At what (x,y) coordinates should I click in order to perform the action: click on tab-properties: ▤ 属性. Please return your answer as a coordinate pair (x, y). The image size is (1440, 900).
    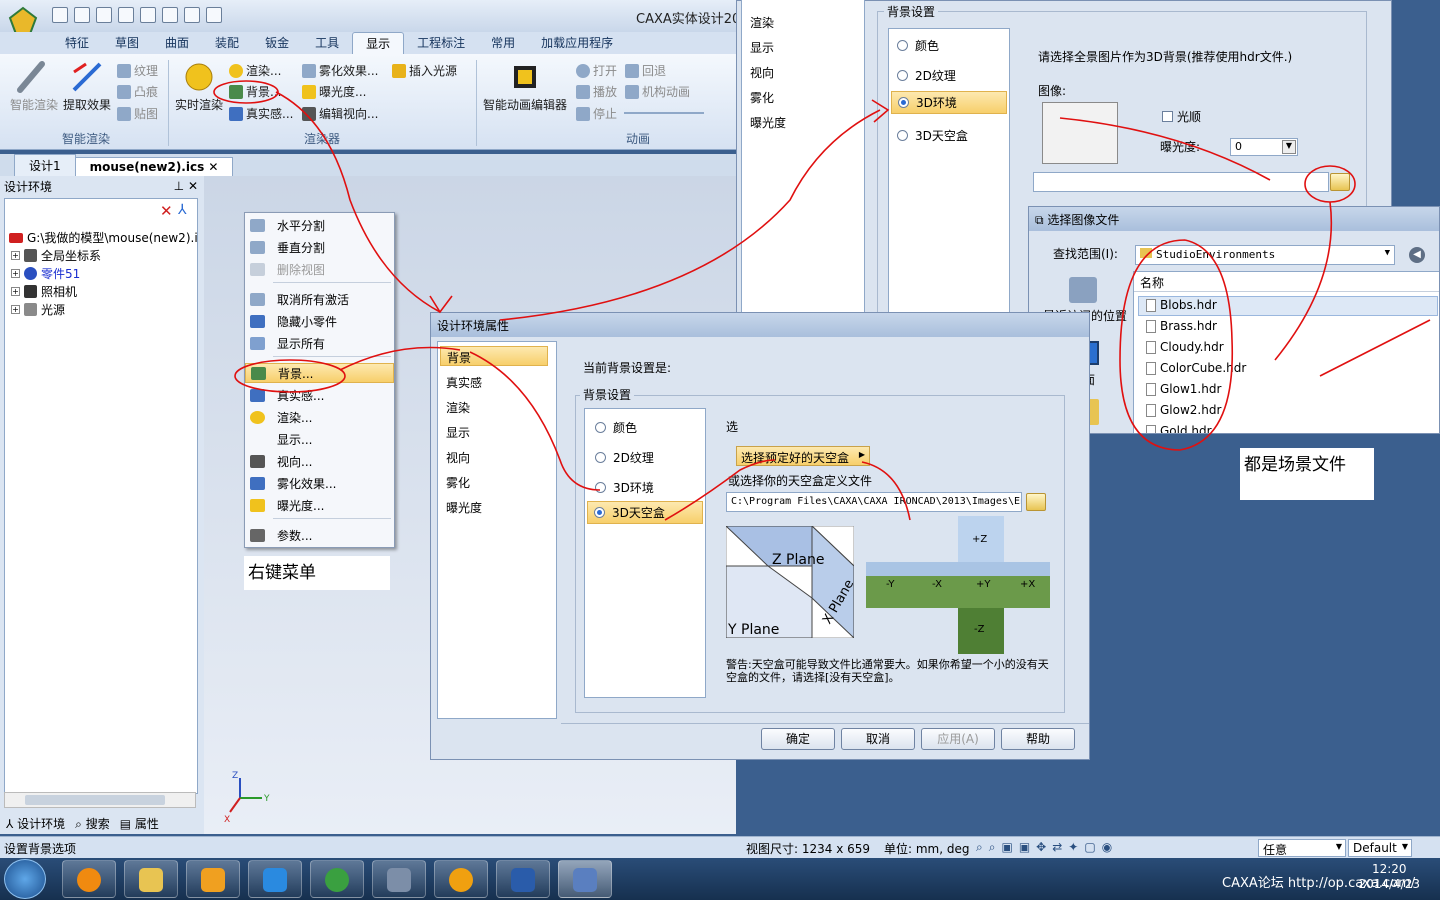
    Looking at the image, I should click on (139, 823).